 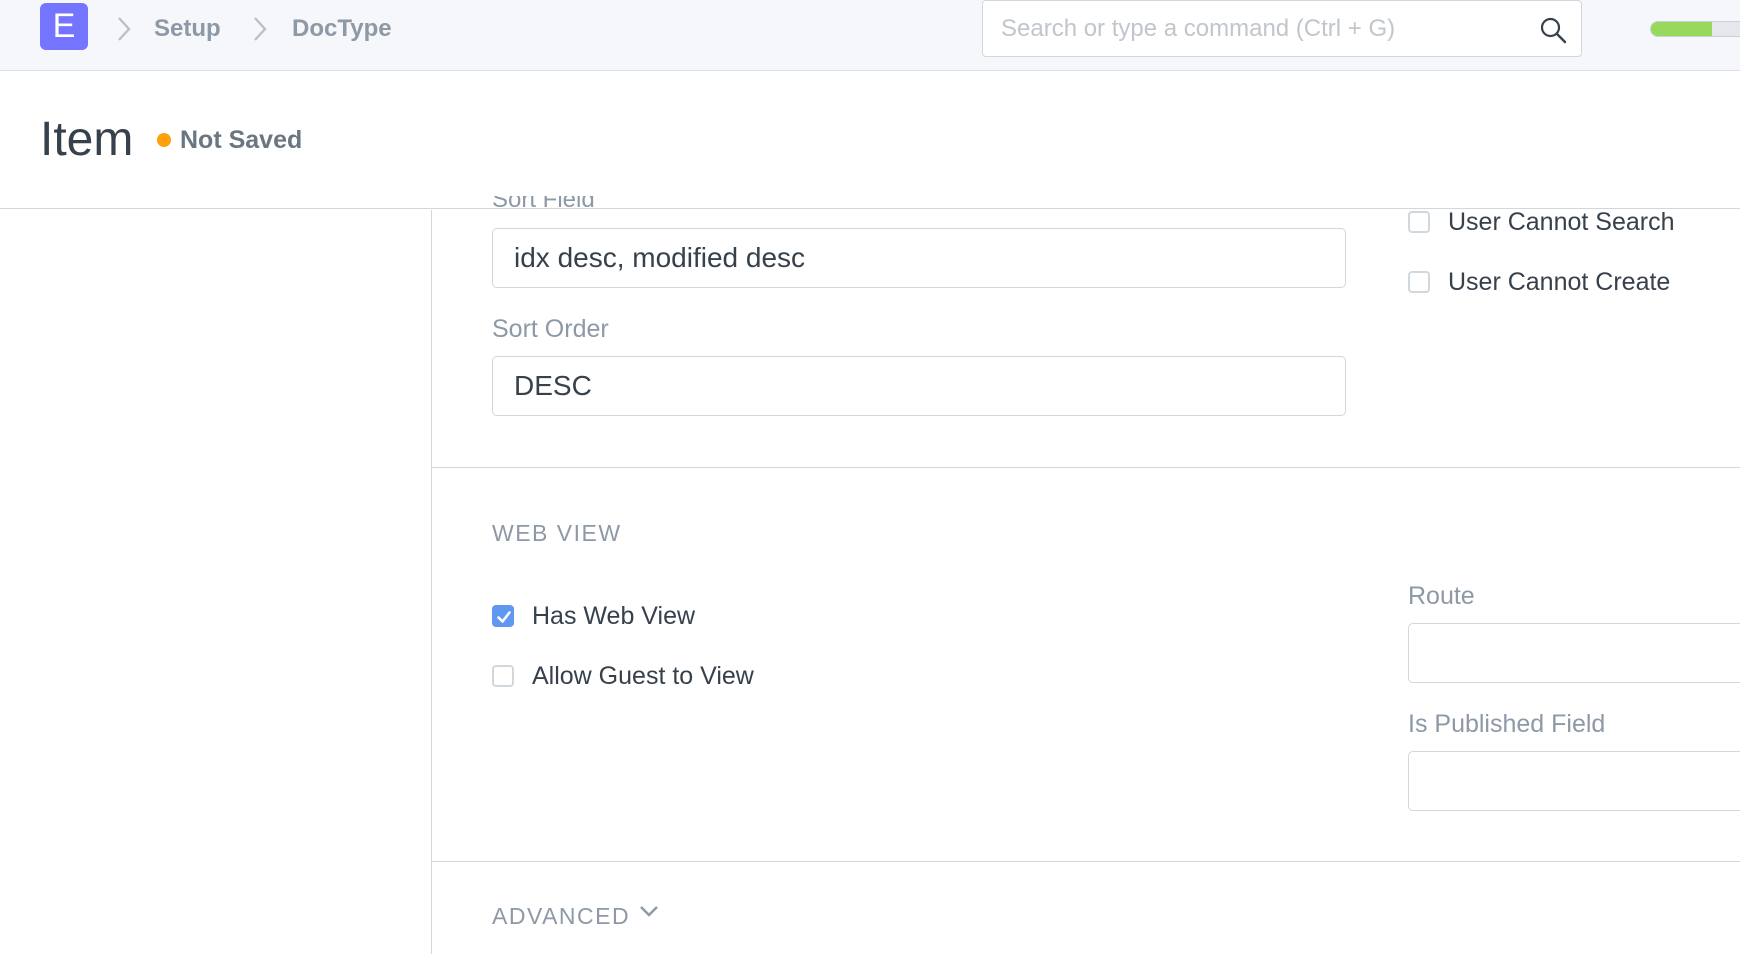 What do you see at coordinates (557, 533) in the screenshot?
I see `web-view-section-heading: WEB VIEW` at bounding box center [557, 533].